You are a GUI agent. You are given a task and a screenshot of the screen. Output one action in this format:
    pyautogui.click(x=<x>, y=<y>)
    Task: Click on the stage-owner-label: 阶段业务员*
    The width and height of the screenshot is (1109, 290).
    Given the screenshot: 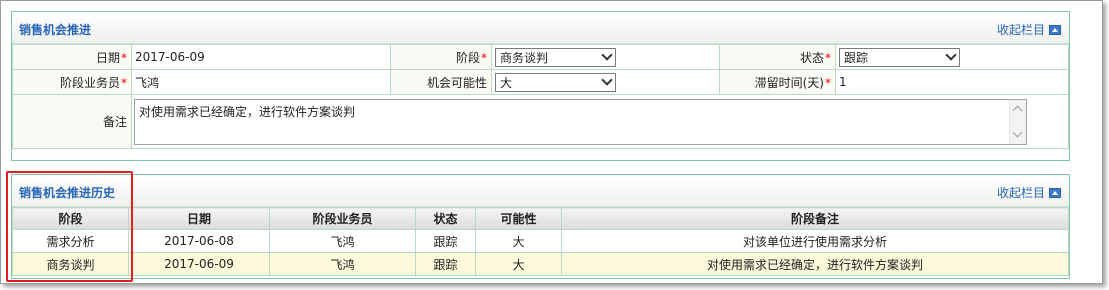 What is the action you would take?
    pyautogui.click(x=72, y=82)
    